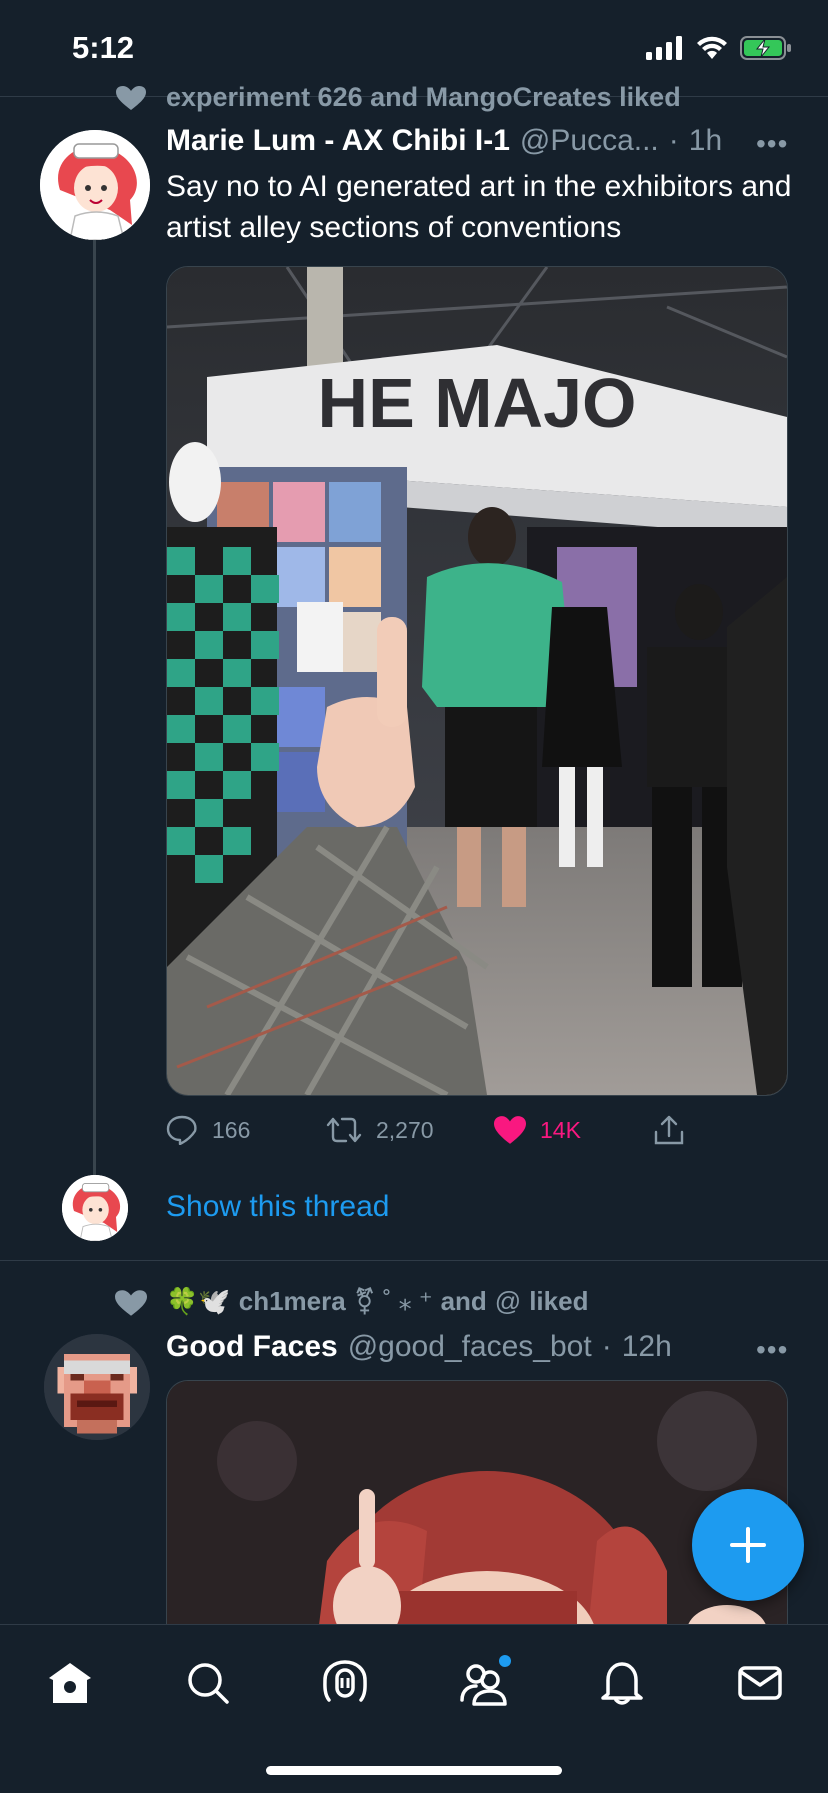 The image size is (828, 1793). I want to click on spaces-icon, so click(345, 1681).